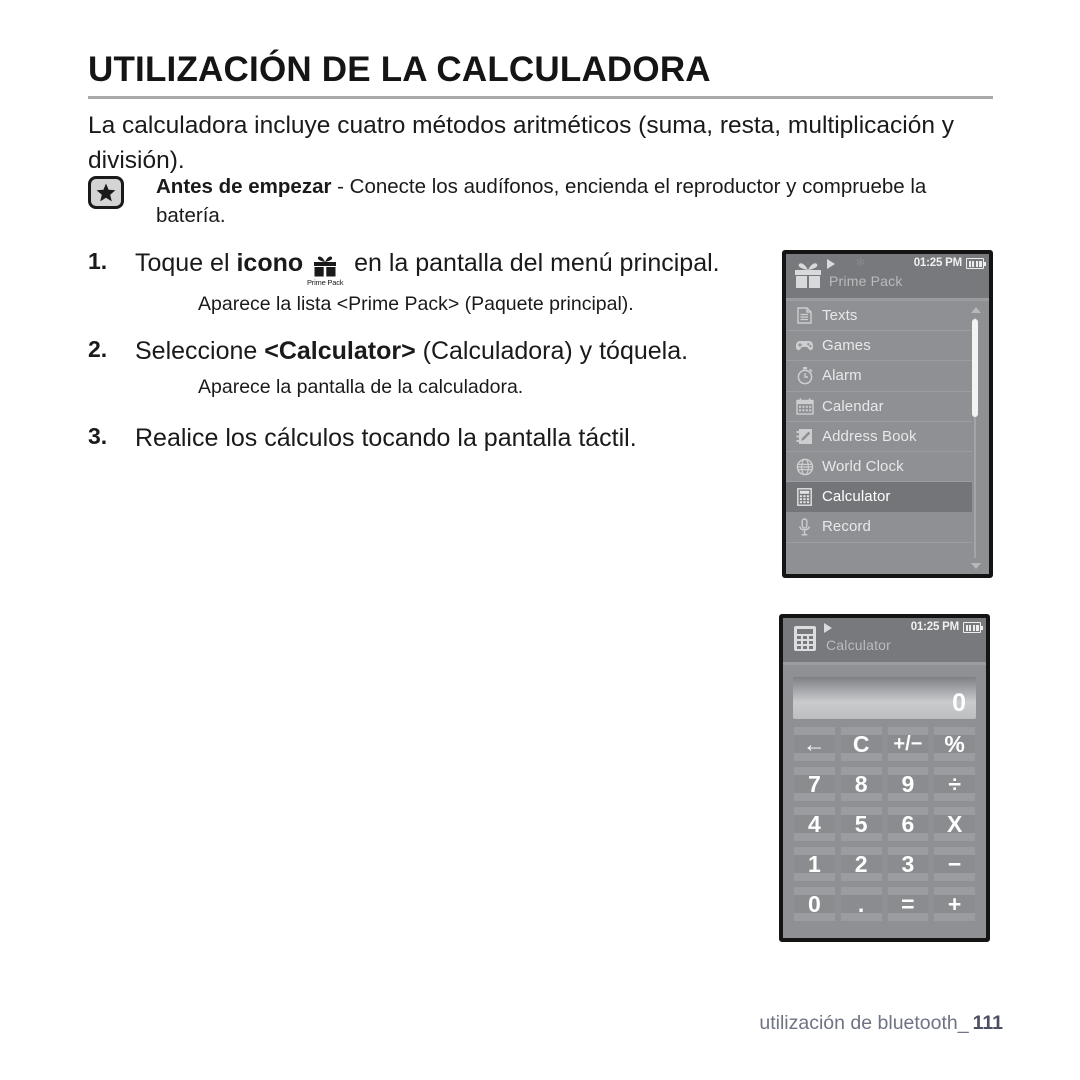 The height and width of the screenshot is (1080, 1080). I want to click on menu-item-texts: Texts, so click(879, 316).